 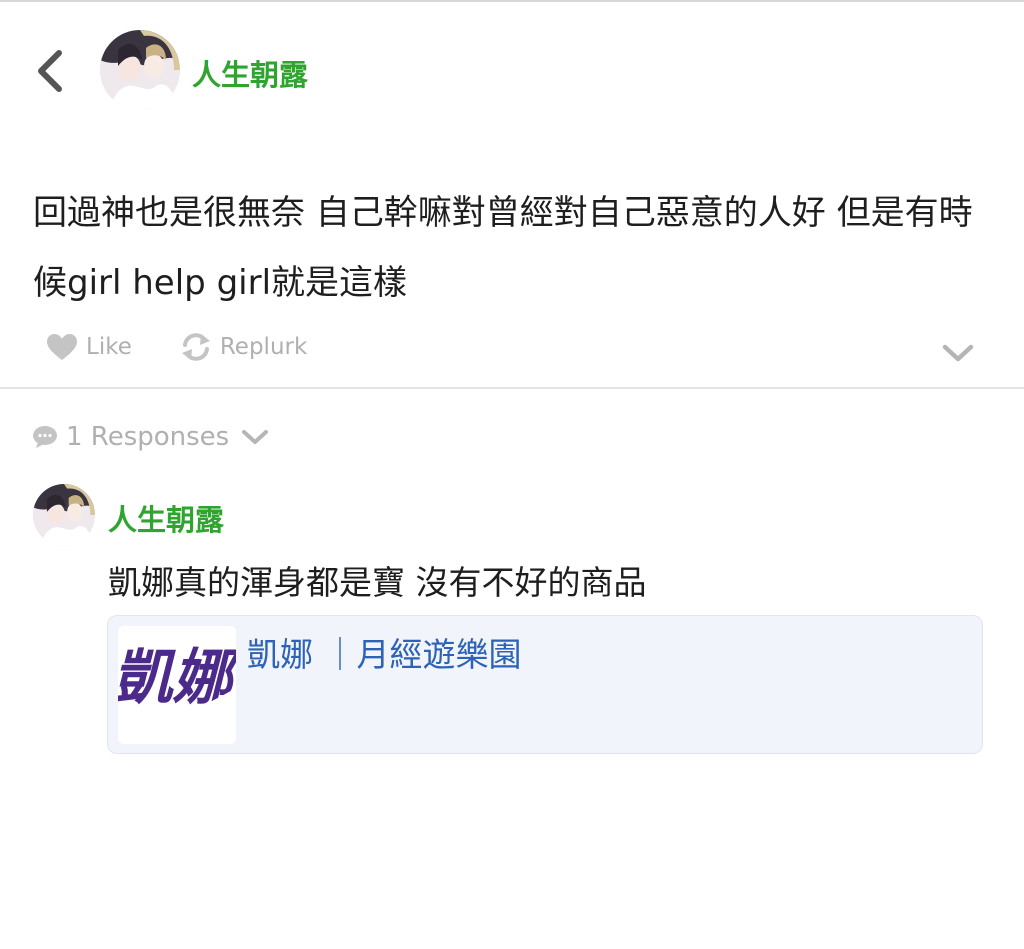 I want to click on author-name: 人生朝露, so click(x=250, y=73).